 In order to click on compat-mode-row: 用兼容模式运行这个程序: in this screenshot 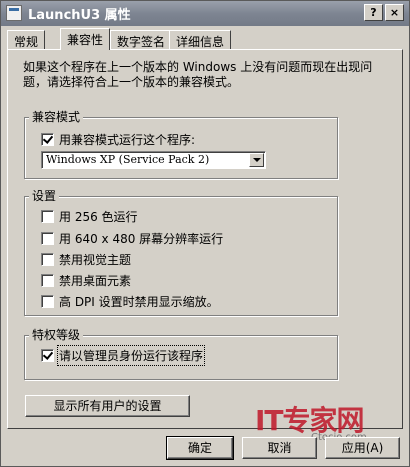, I will do `click(118, 139)`.